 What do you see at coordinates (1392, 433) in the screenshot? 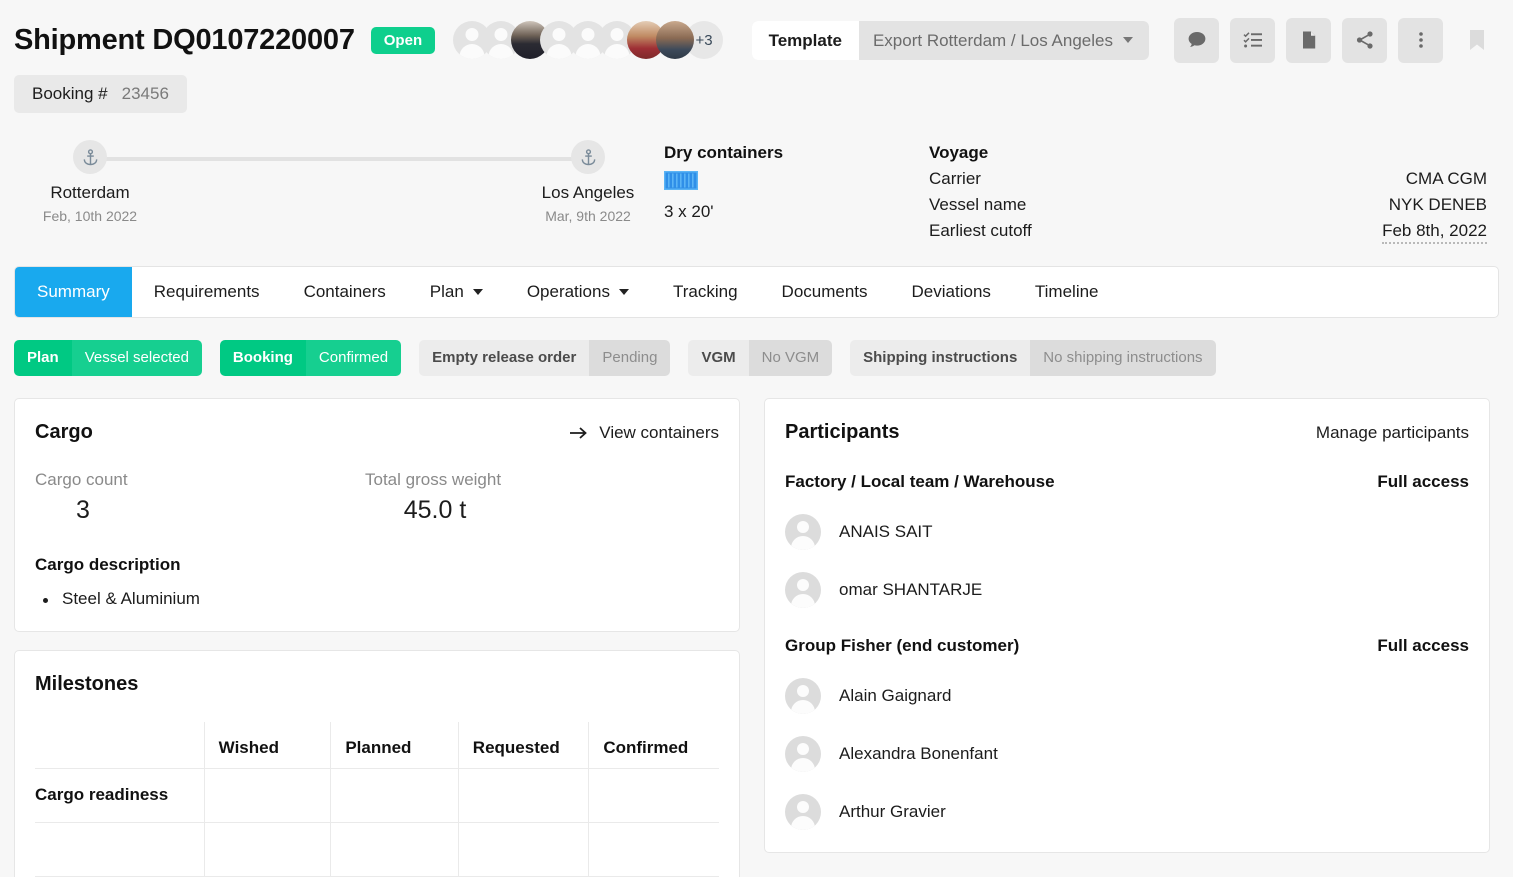
I see `manage-participants-link: Manage participants` at bounding box center [1392, 433].